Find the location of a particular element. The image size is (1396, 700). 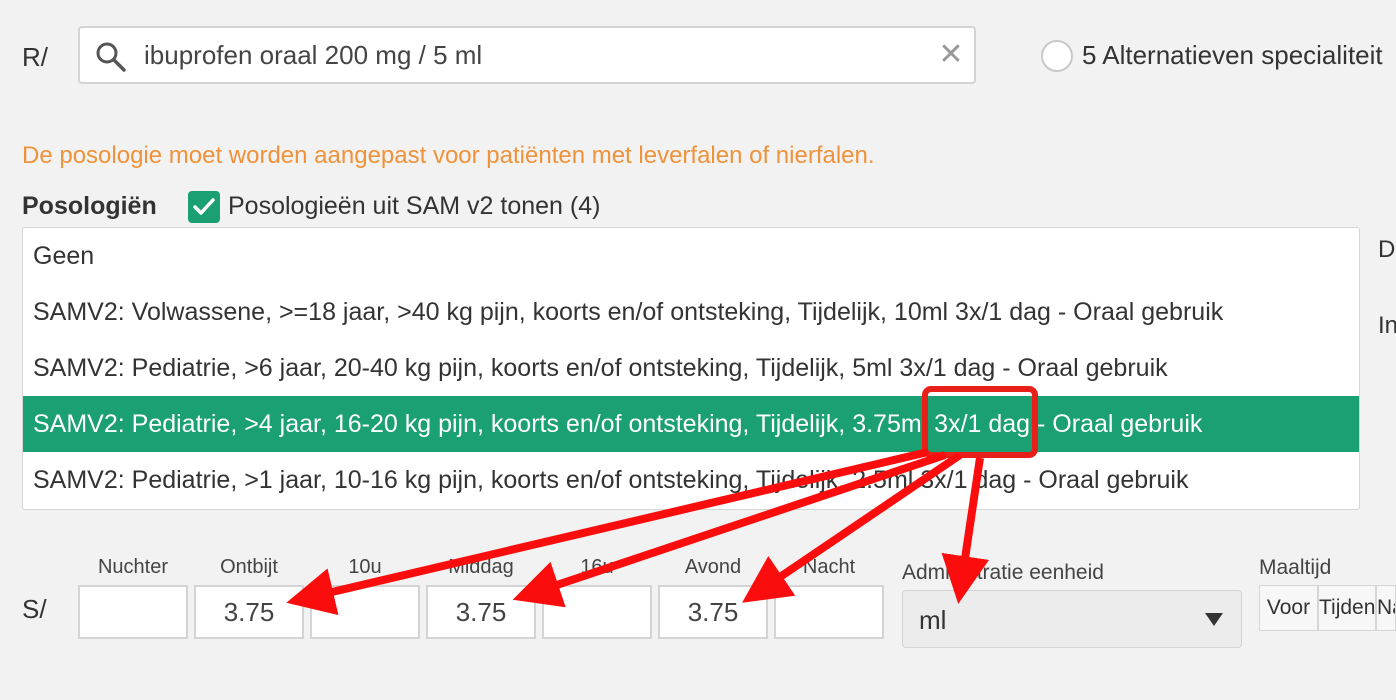

side-label-in: In is located at coordinates (1387, 325).